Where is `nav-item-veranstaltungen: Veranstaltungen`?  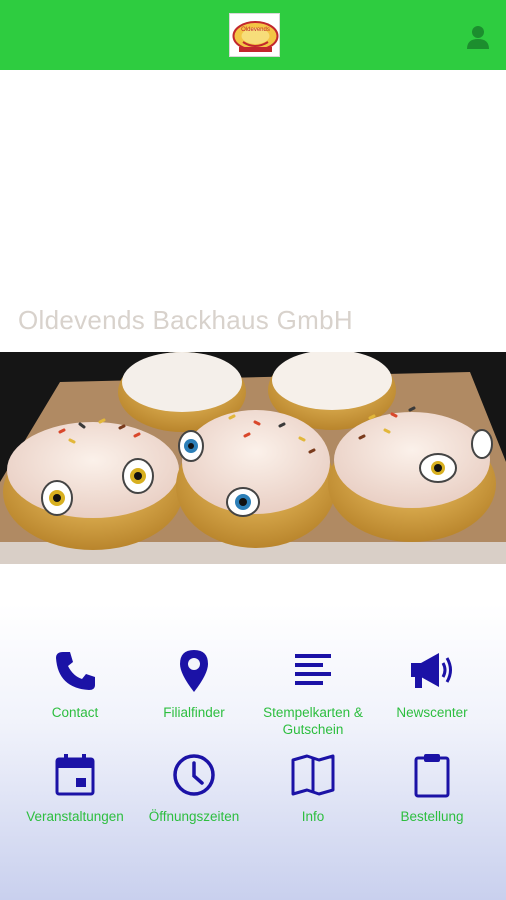 nav-item-veranstaltungen: Veranstaltungen is located at coordinates (75, 798).